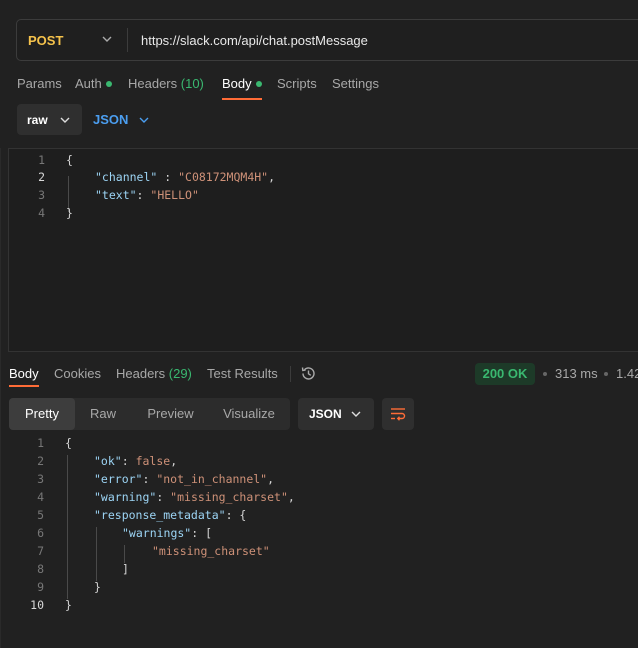 The width and height of the screenshot is (638, 648). Describe the element at coordinates (249, 414) in the screenshot. I see `view-visualize: Visualize` at that location.